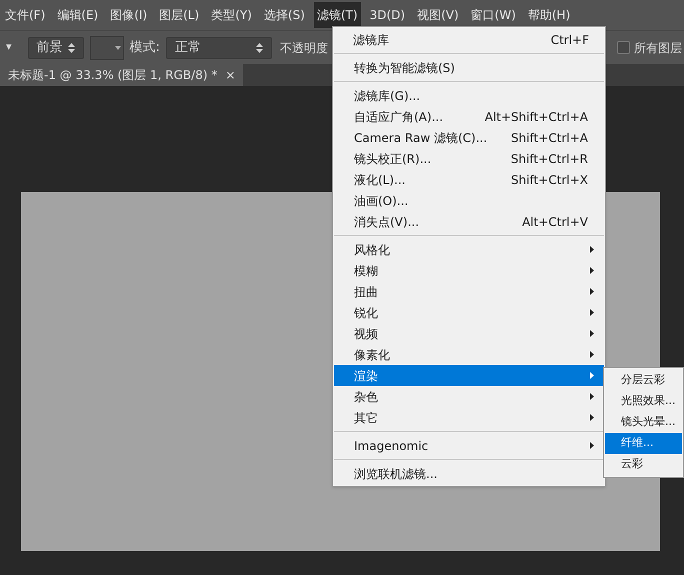 Image resolution: width=684 pixels, height=575 pixels. I want to click on menu-item: 其它, so click(469, 417).